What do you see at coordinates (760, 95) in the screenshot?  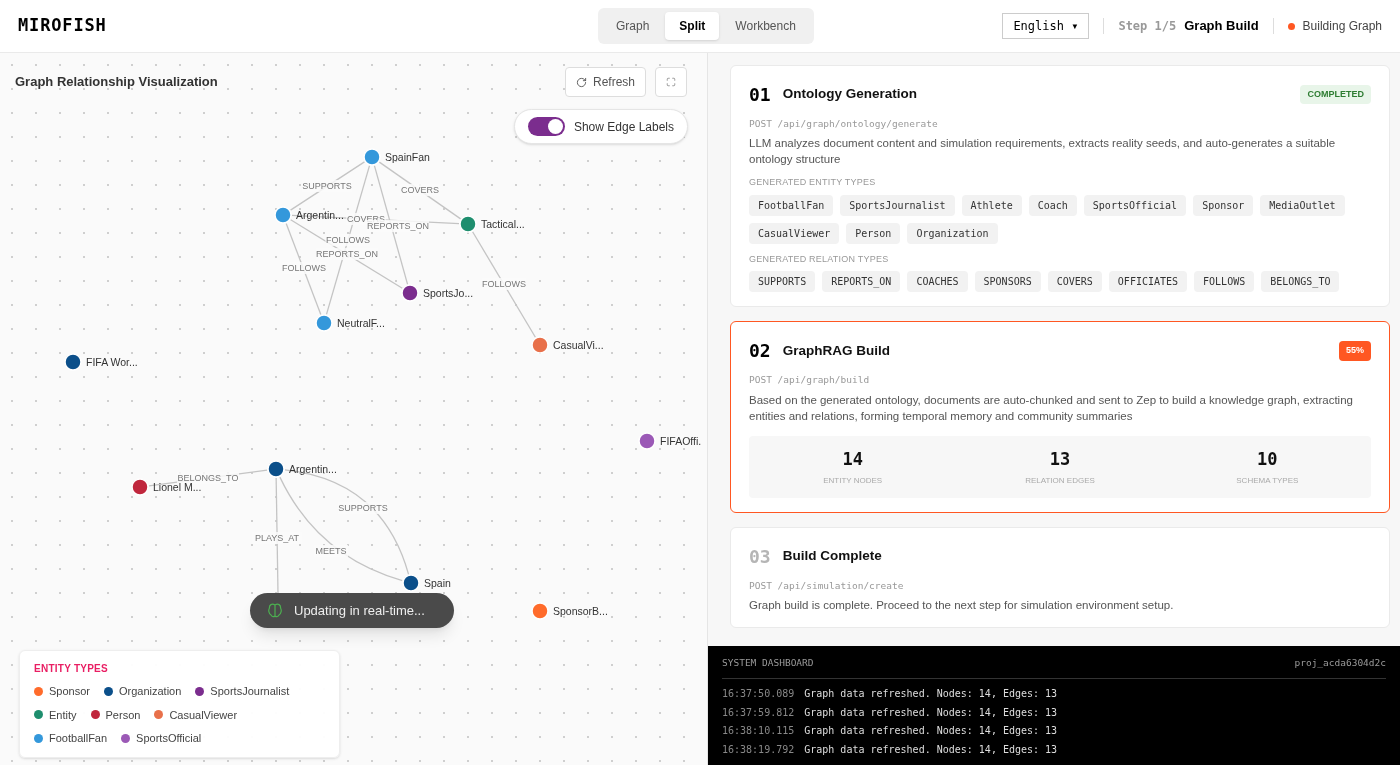 I see `step-number: 01` at bounding box center [760, 95].